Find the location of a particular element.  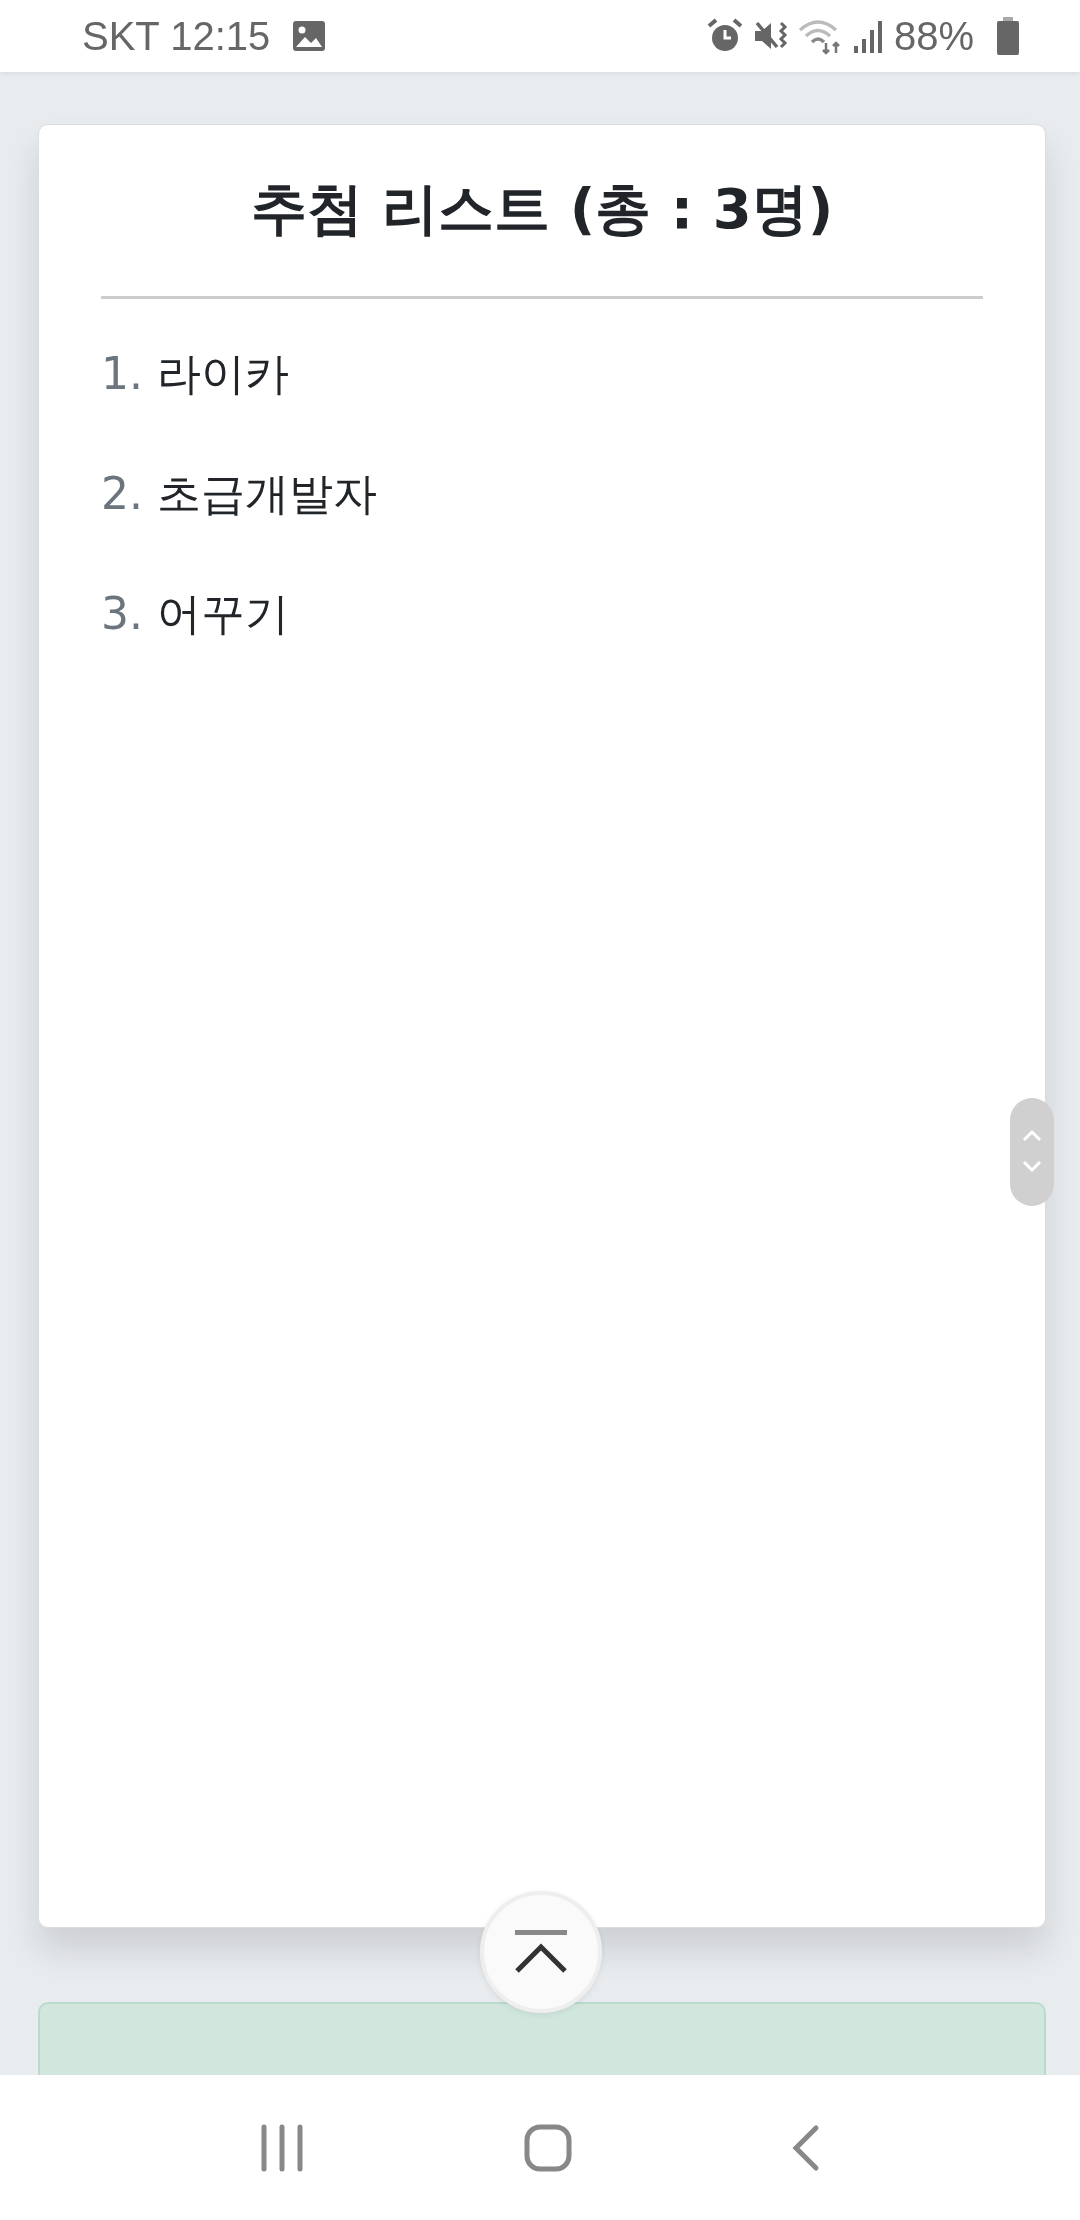

battery-icon is located at coordinates (1008, 36).